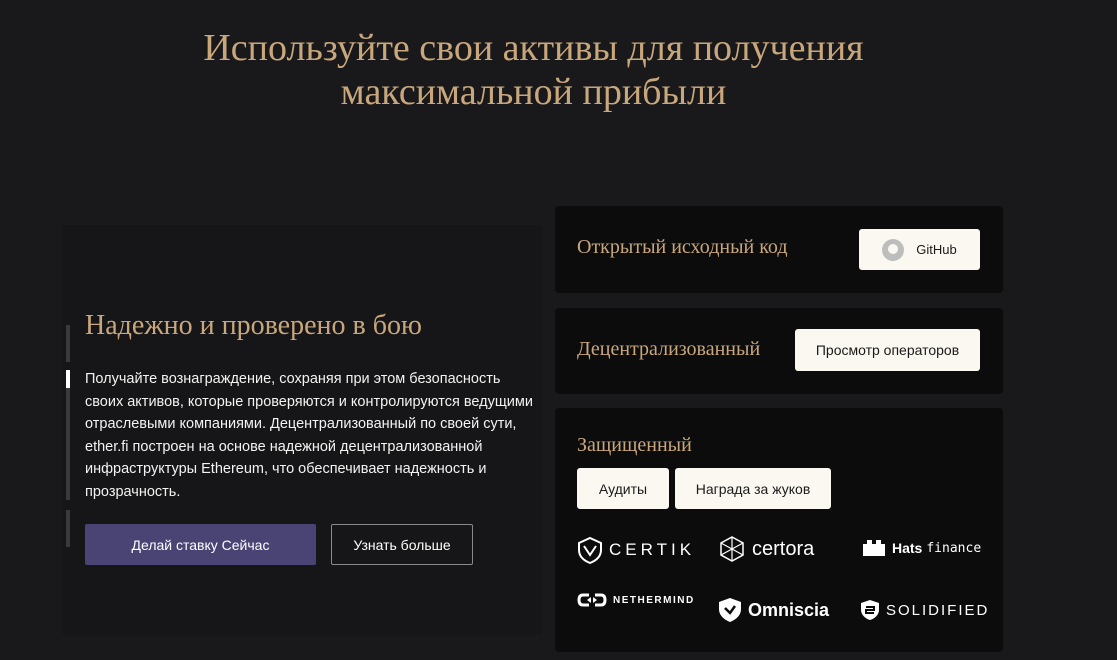 The height and width of the screenshot is (660, 1117). Describe the element at coordinates (893, 249) in the screenshot. I see `github-icon` at that location.